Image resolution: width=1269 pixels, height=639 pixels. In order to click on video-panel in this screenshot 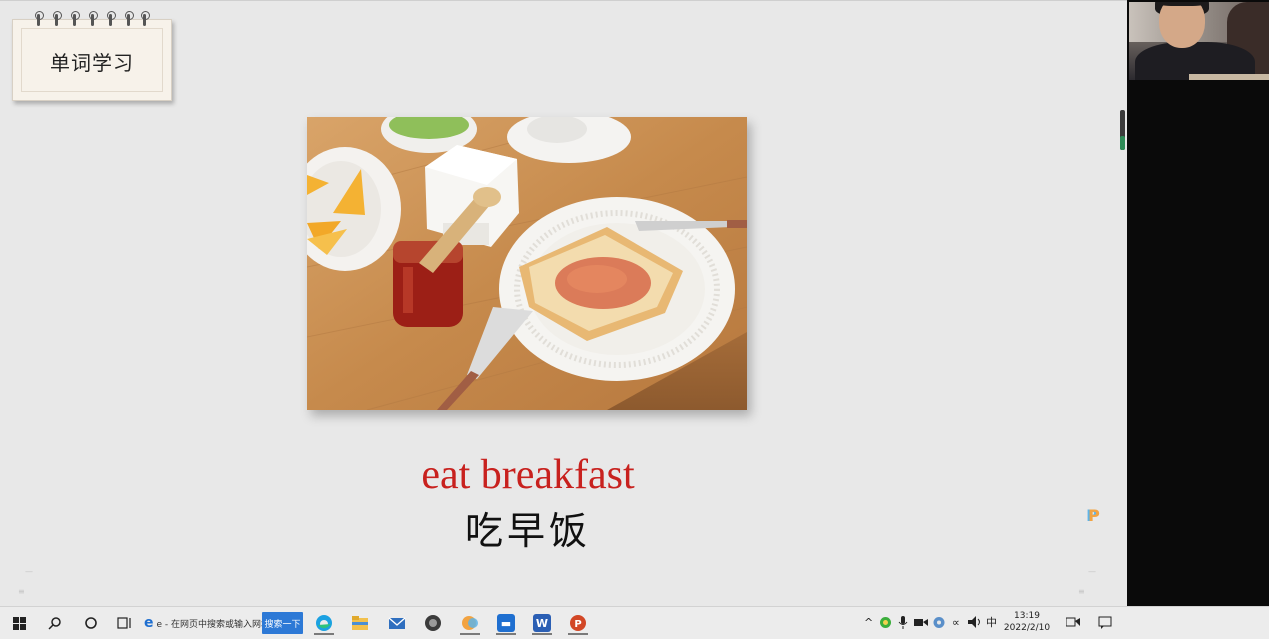, I will do `click(1198, 303)`.